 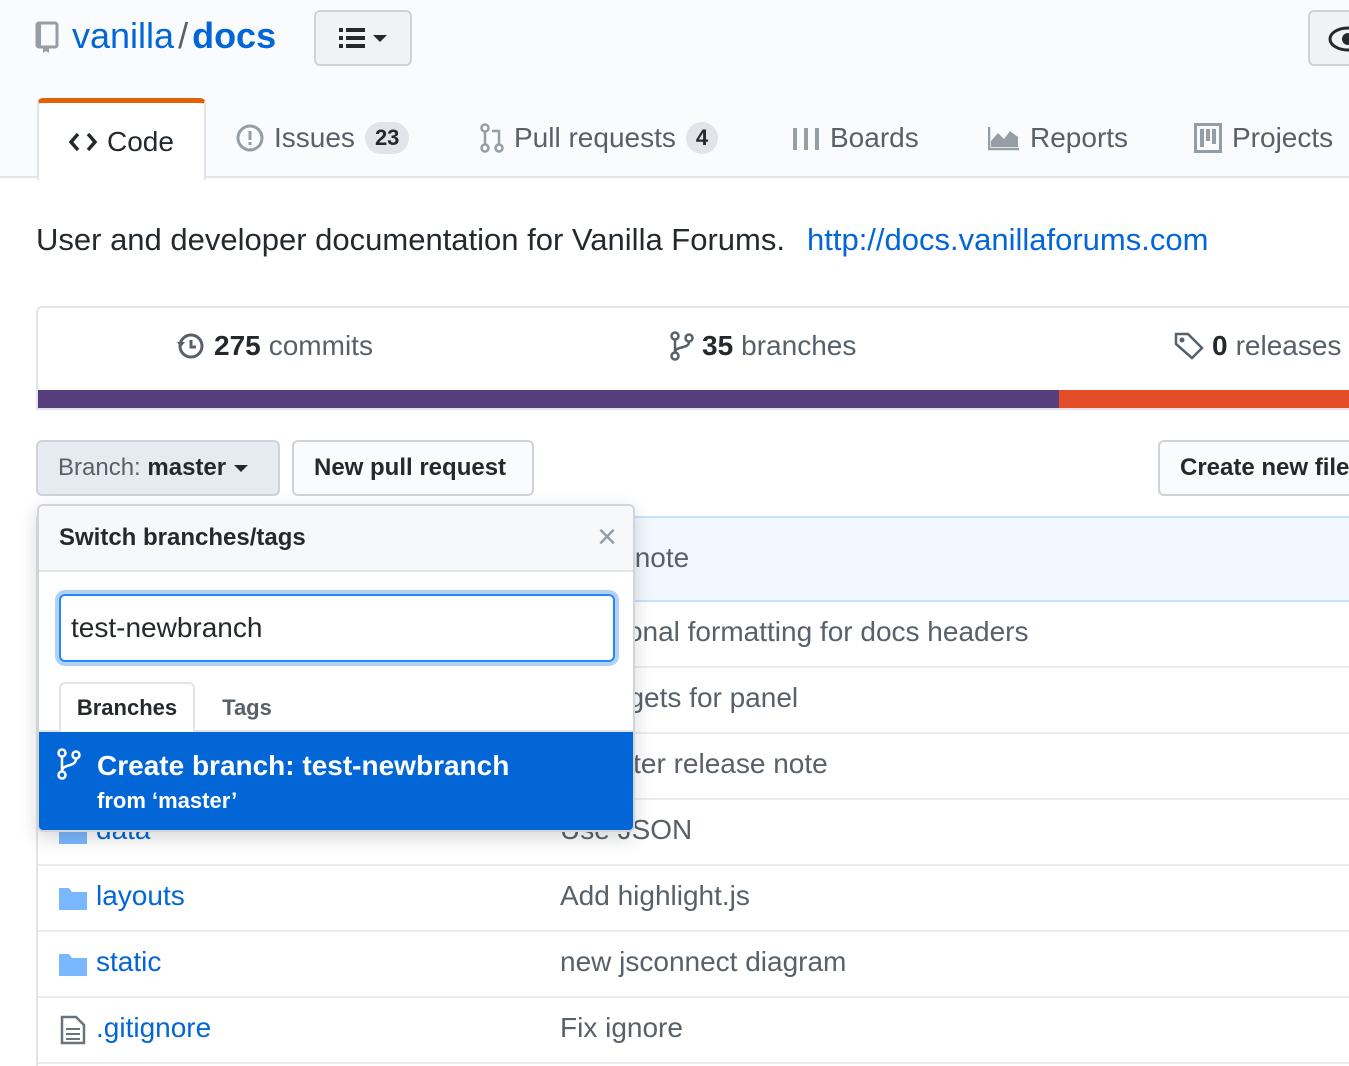 What do you see at coordinates (187, 467) in the screenshot?
I see `branch-name: master` at bounding box center [187, 467].